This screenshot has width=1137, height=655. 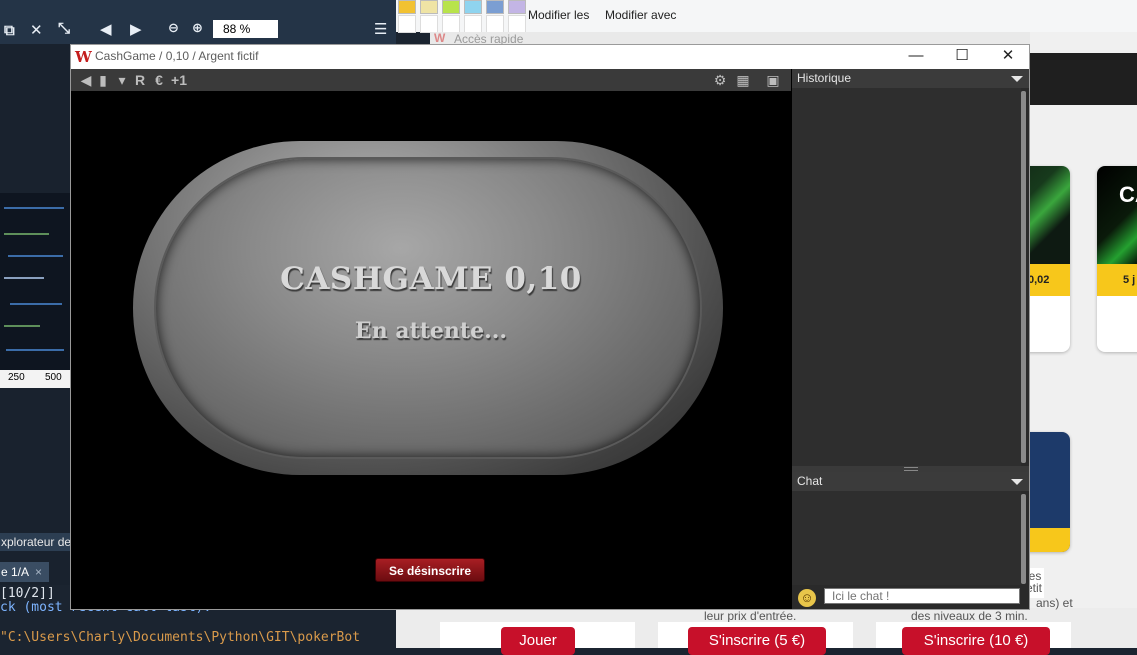 I want to click on megaphone-icon: ◀, so click(x=86, y=80).